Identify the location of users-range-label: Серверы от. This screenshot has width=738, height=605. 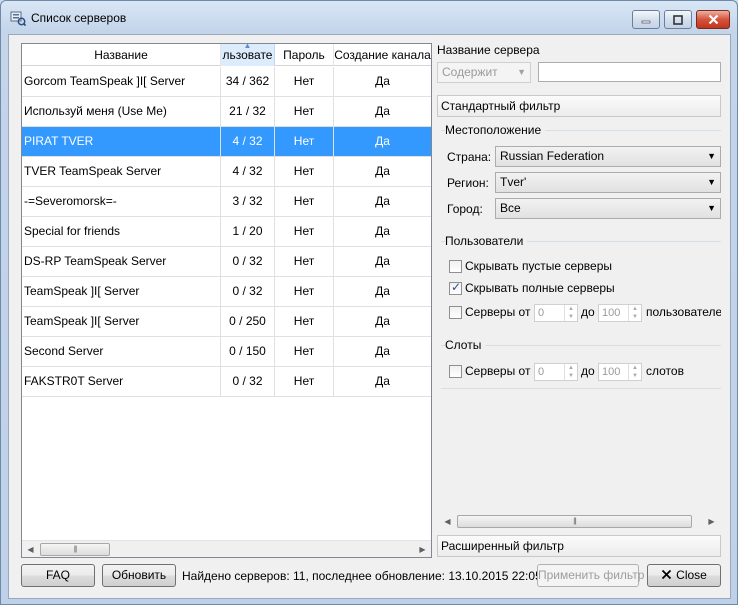
(498, 312).